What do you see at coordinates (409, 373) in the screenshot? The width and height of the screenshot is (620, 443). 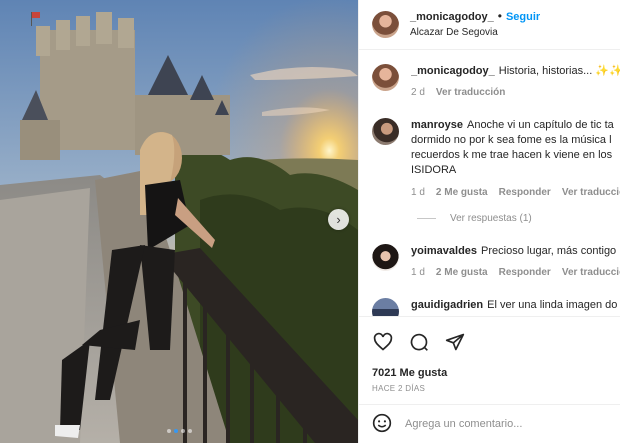 I see `likes-count: 7021 Me gusta` at bounding box center [409, 373].